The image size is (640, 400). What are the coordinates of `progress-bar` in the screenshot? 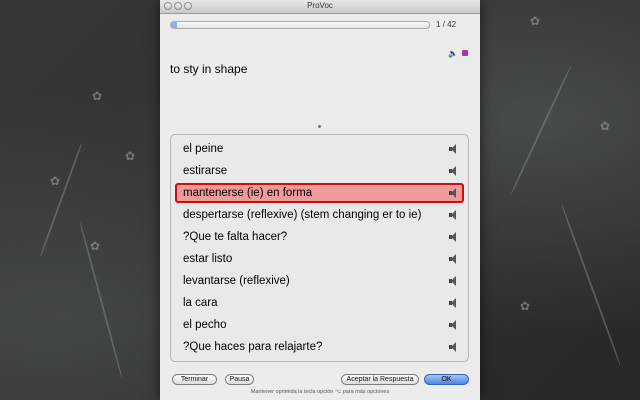 It's located at (300, 25).